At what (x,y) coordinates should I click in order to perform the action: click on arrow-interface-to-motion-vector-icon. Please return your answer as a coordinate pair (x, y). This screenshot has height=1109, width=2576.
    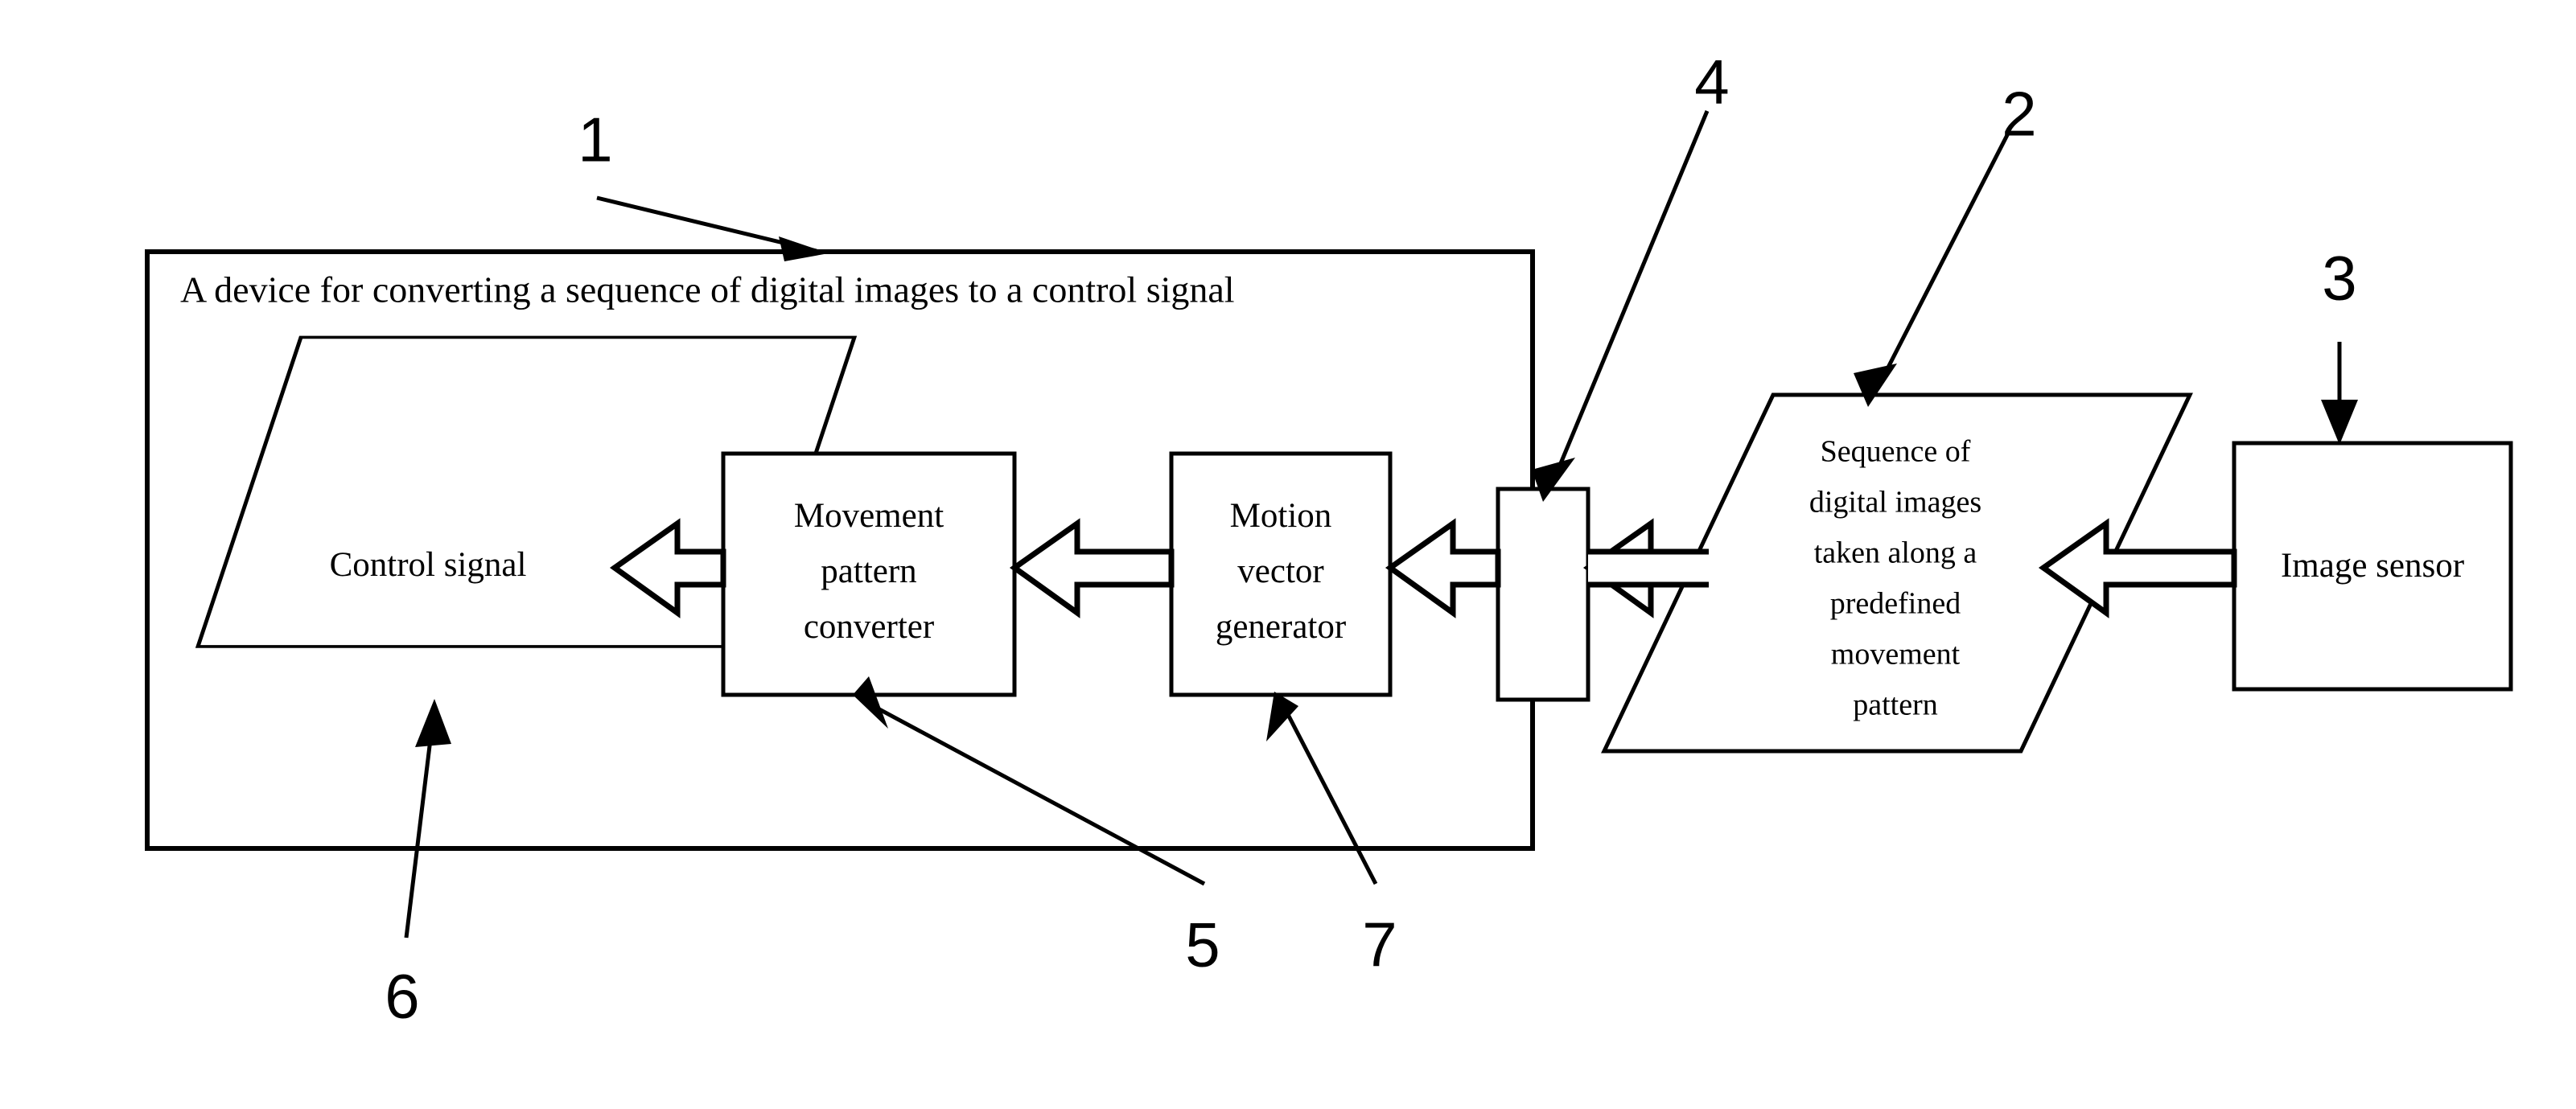
    Looking at the image, I should click on (1443, 568).